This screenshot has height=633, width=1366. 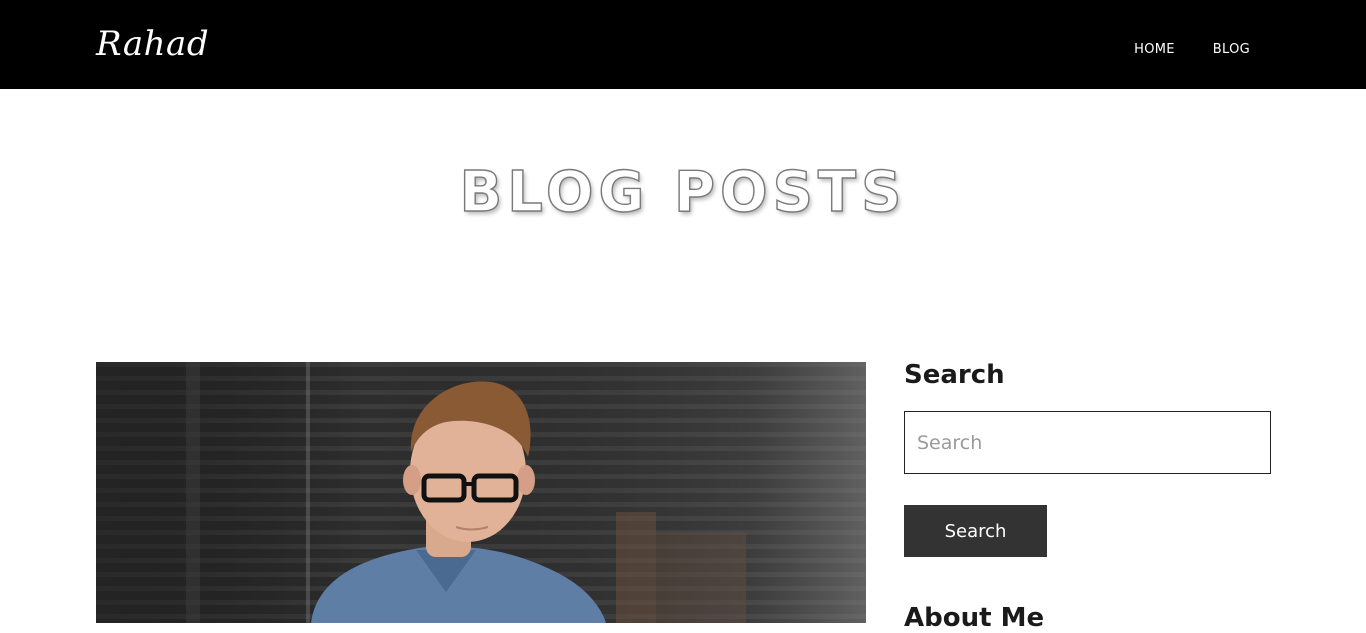 I want to click on nav-home: HOME, so click(x=1154, y=49).